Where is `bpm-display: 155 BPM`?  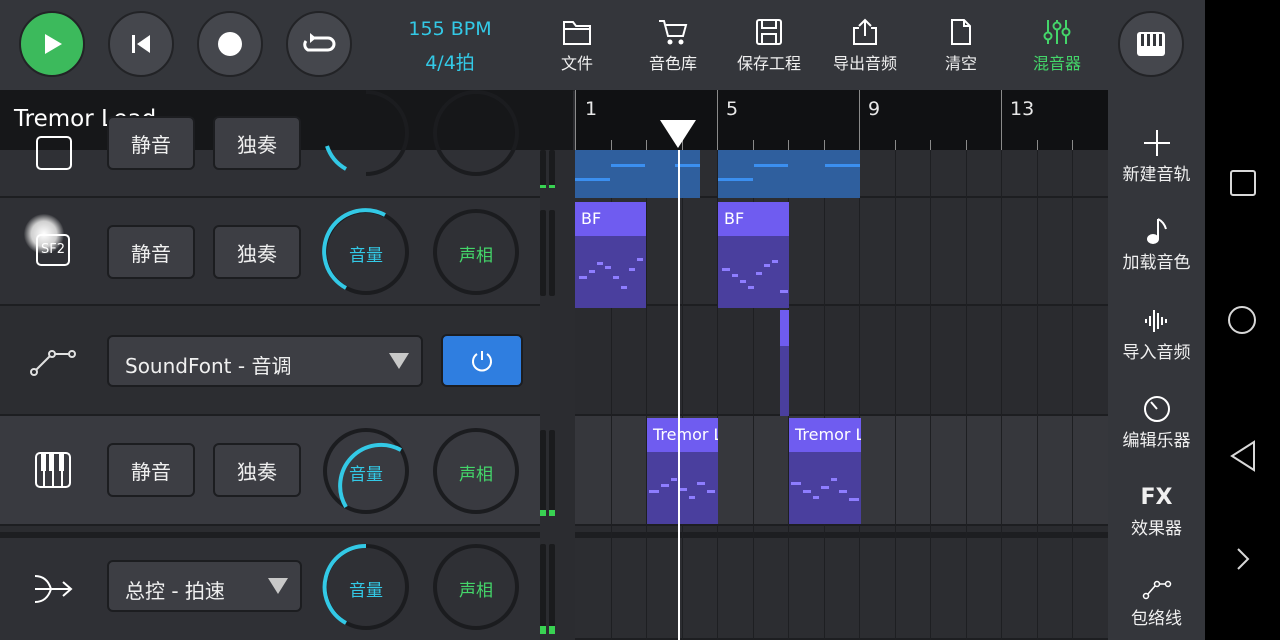
bpm-display: 155 BPM is located at coordinates (450, 29).